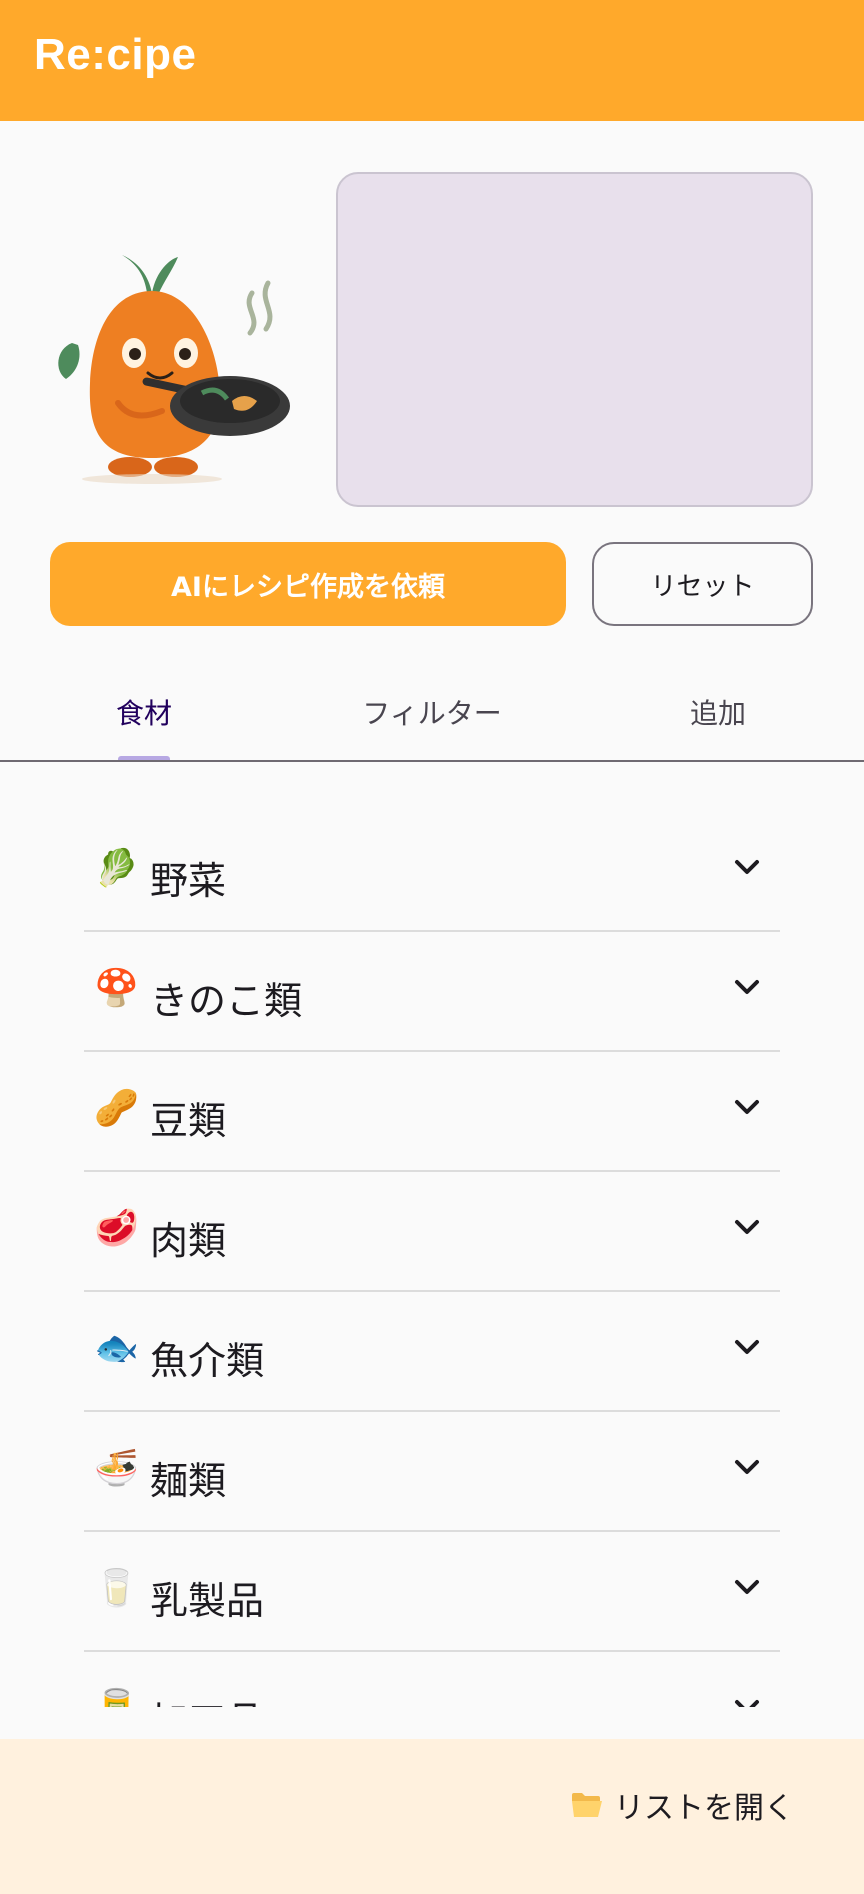  What do you see at coordinates (116, 1348) in the screenshot?
I see `fish-icon: 🐟` at bounding box center [116, 1348].